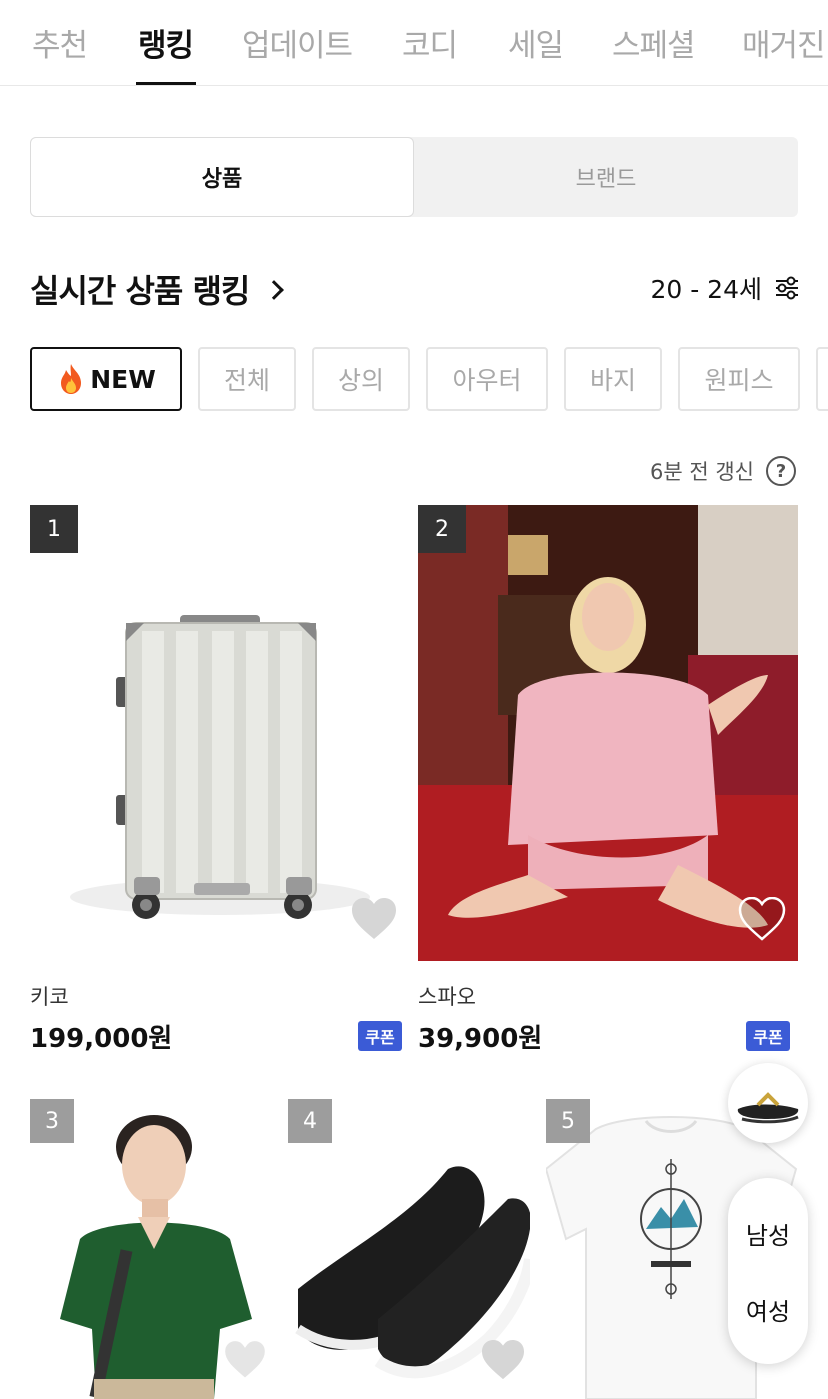 The height and width of the screenshot is (1399, 828). I want to click on tab-ranking: 랭킹, so click(166, 42).